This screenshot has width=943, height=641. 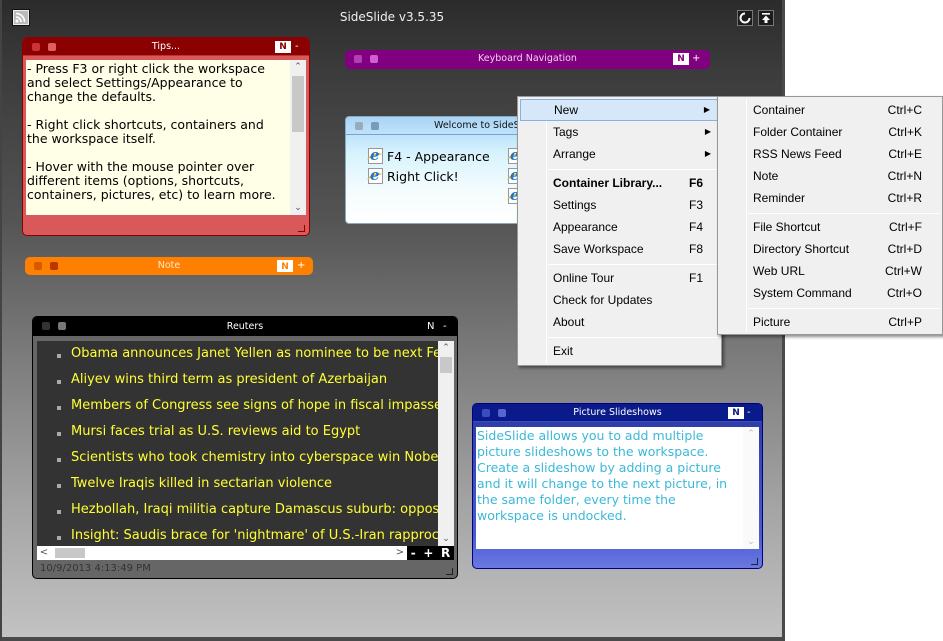 I want to click on menu-item-about: About, so click(x=619, y=322).